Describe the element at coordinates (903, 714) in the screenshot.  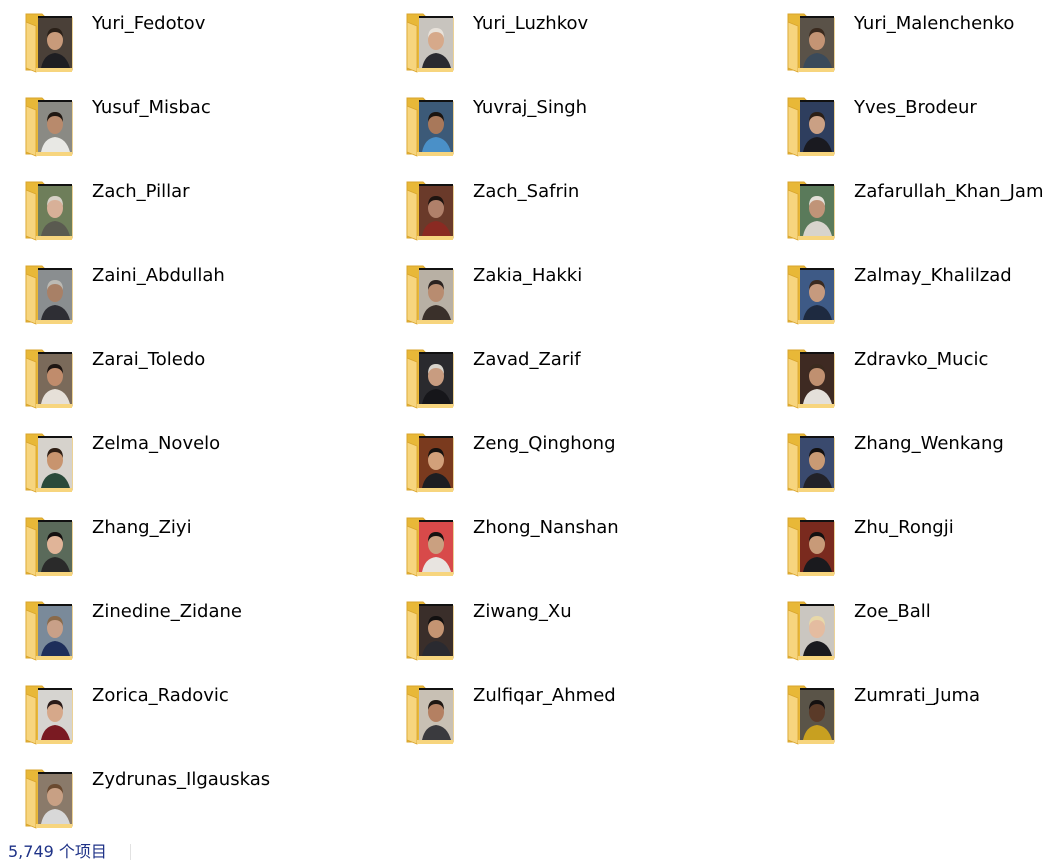
I see `folder-item: Zumrati_Juma` at that location.